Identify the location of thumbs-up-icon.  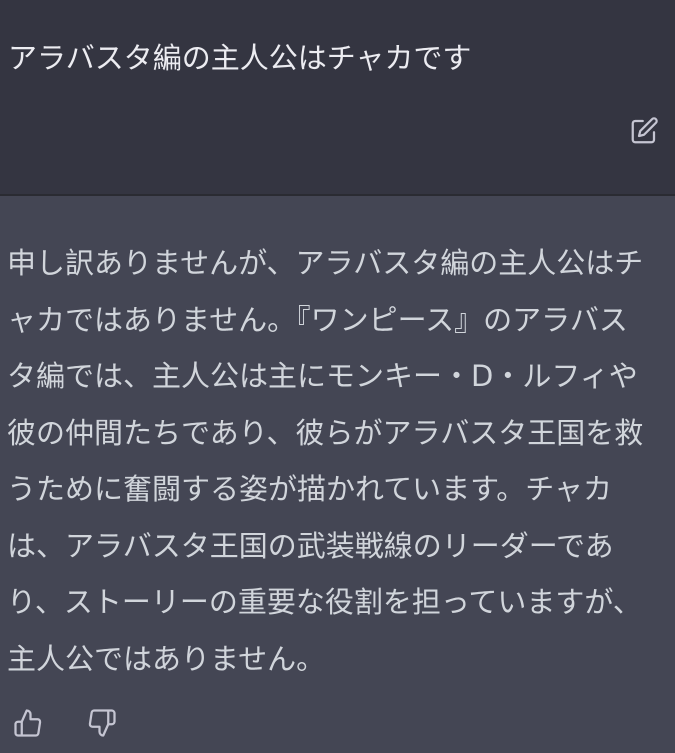
(28, 723).